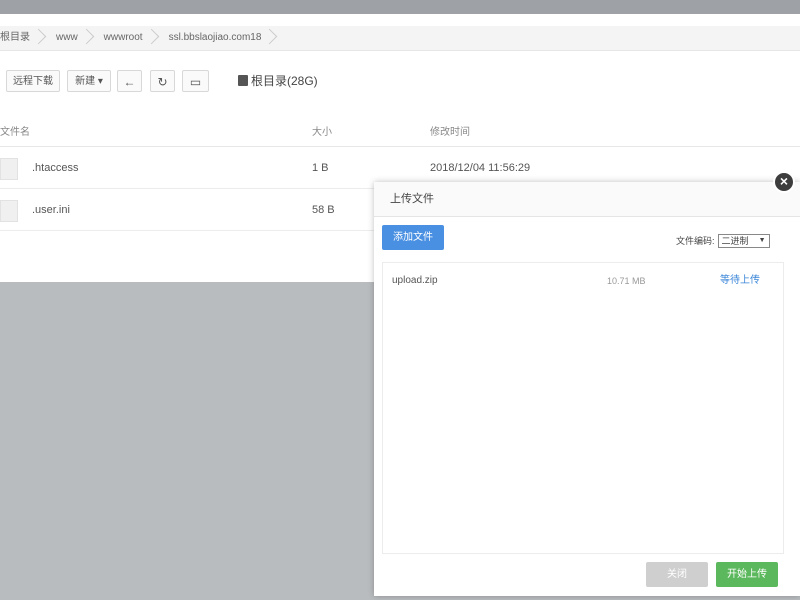 This screenshot has height=600, width=800. I want to click on new-label: 新建, so click(85, 81).